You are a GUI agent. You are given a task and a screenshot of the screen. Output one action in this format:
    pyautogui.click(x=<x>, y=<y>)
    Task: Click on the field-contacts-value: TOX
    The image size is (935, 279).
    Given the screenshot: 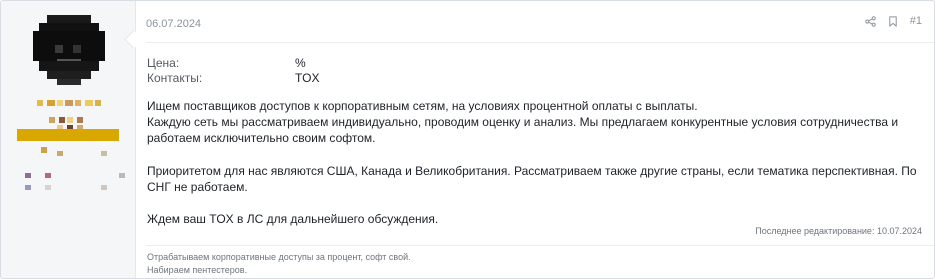 What is the action you would take?
    pyautogui.click(x=307, y=78)
    